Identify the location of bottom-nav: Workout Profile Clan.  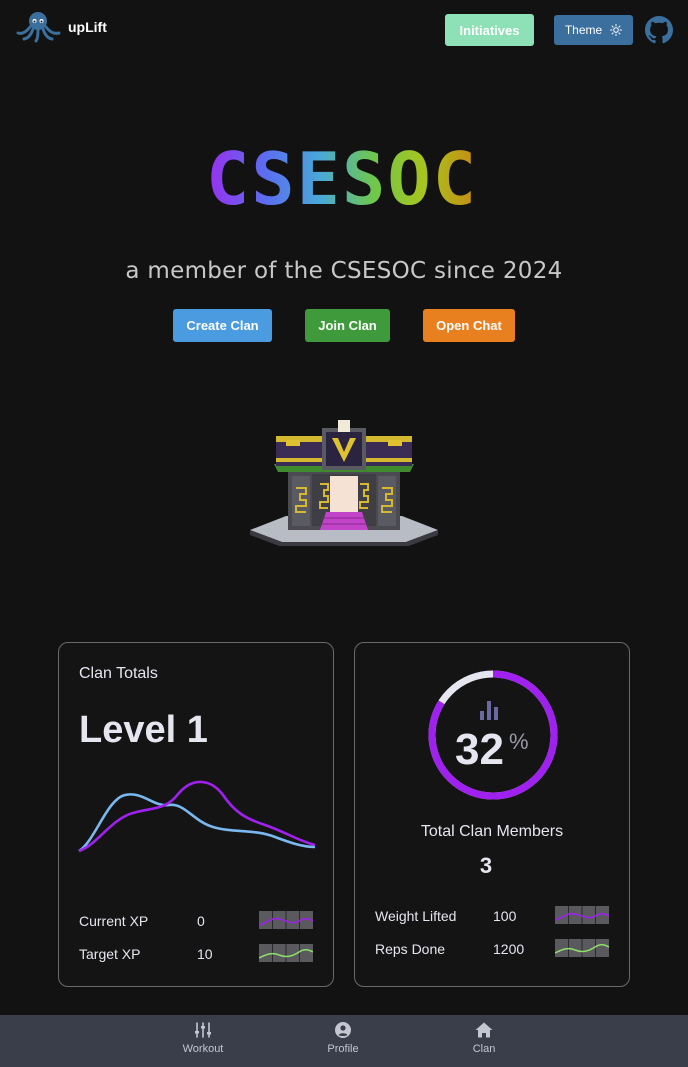
(344, 1041).